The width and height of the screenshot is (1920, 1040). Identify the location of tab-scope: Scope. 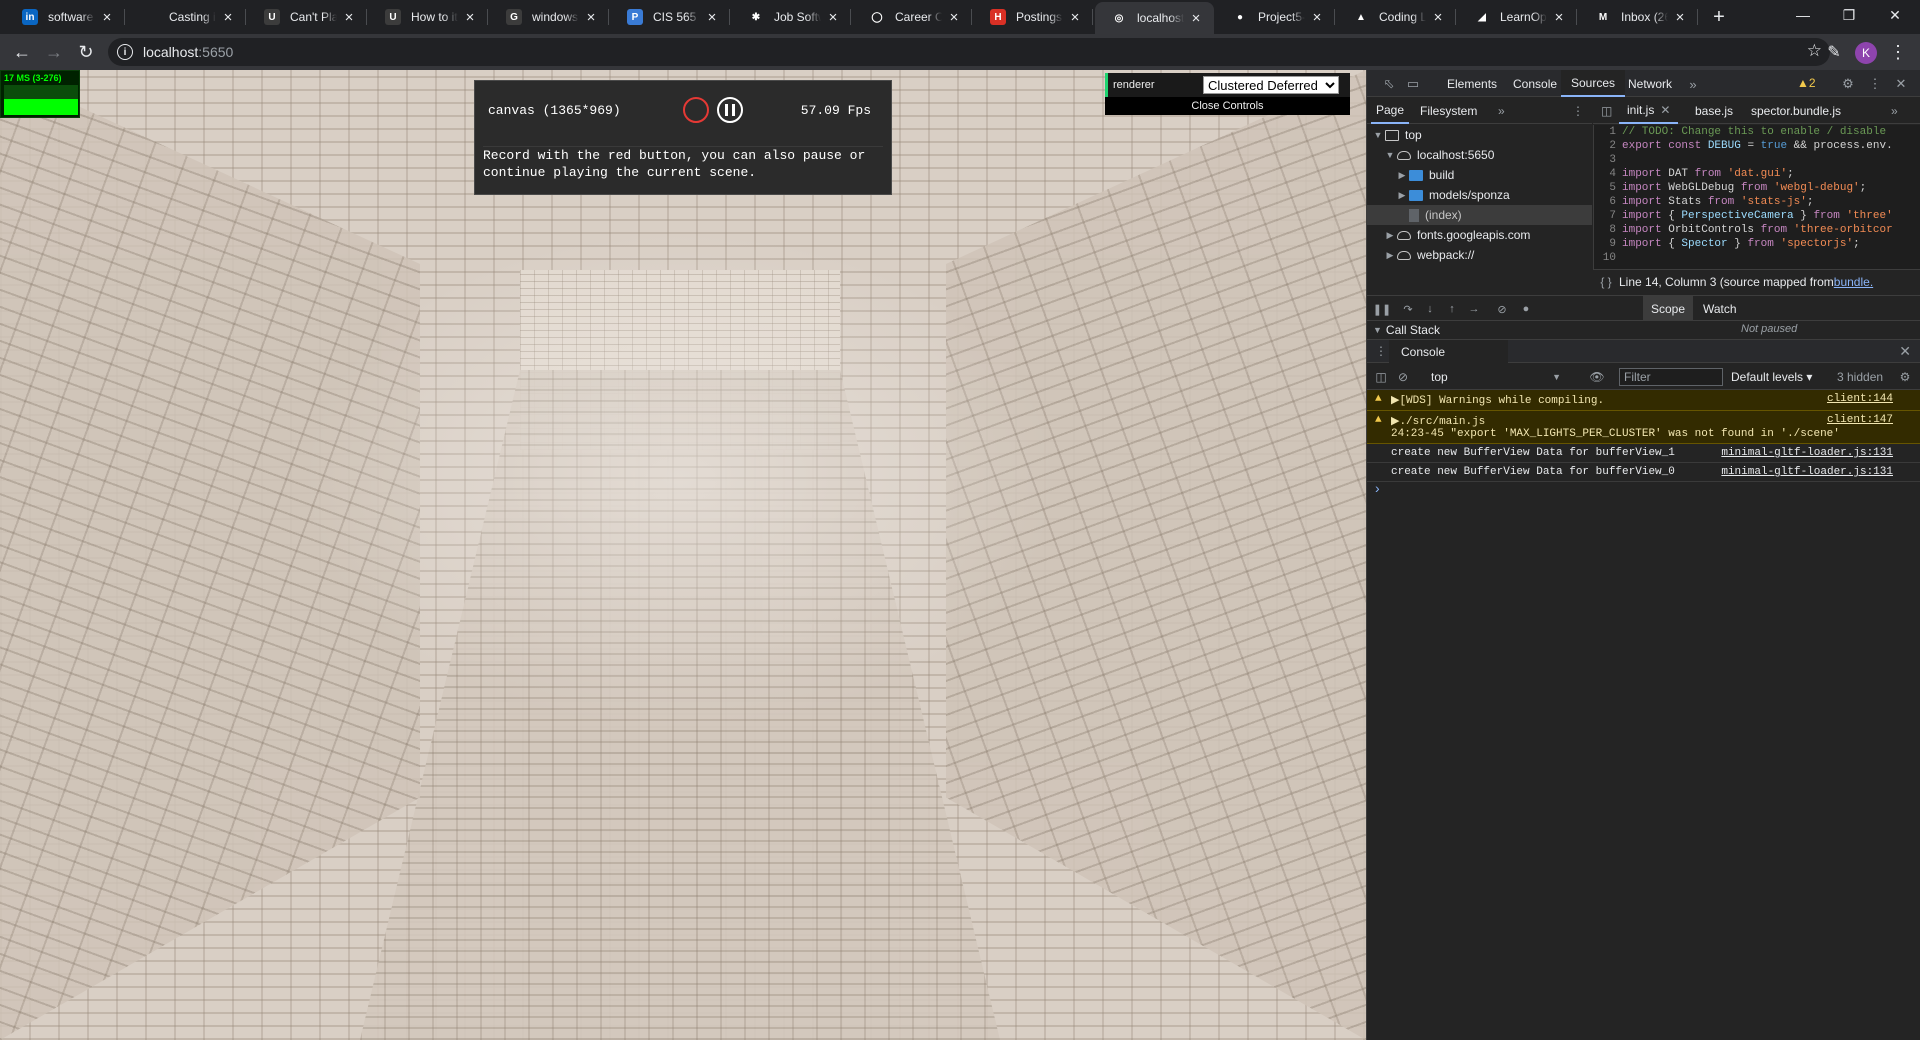
(1668, 308).